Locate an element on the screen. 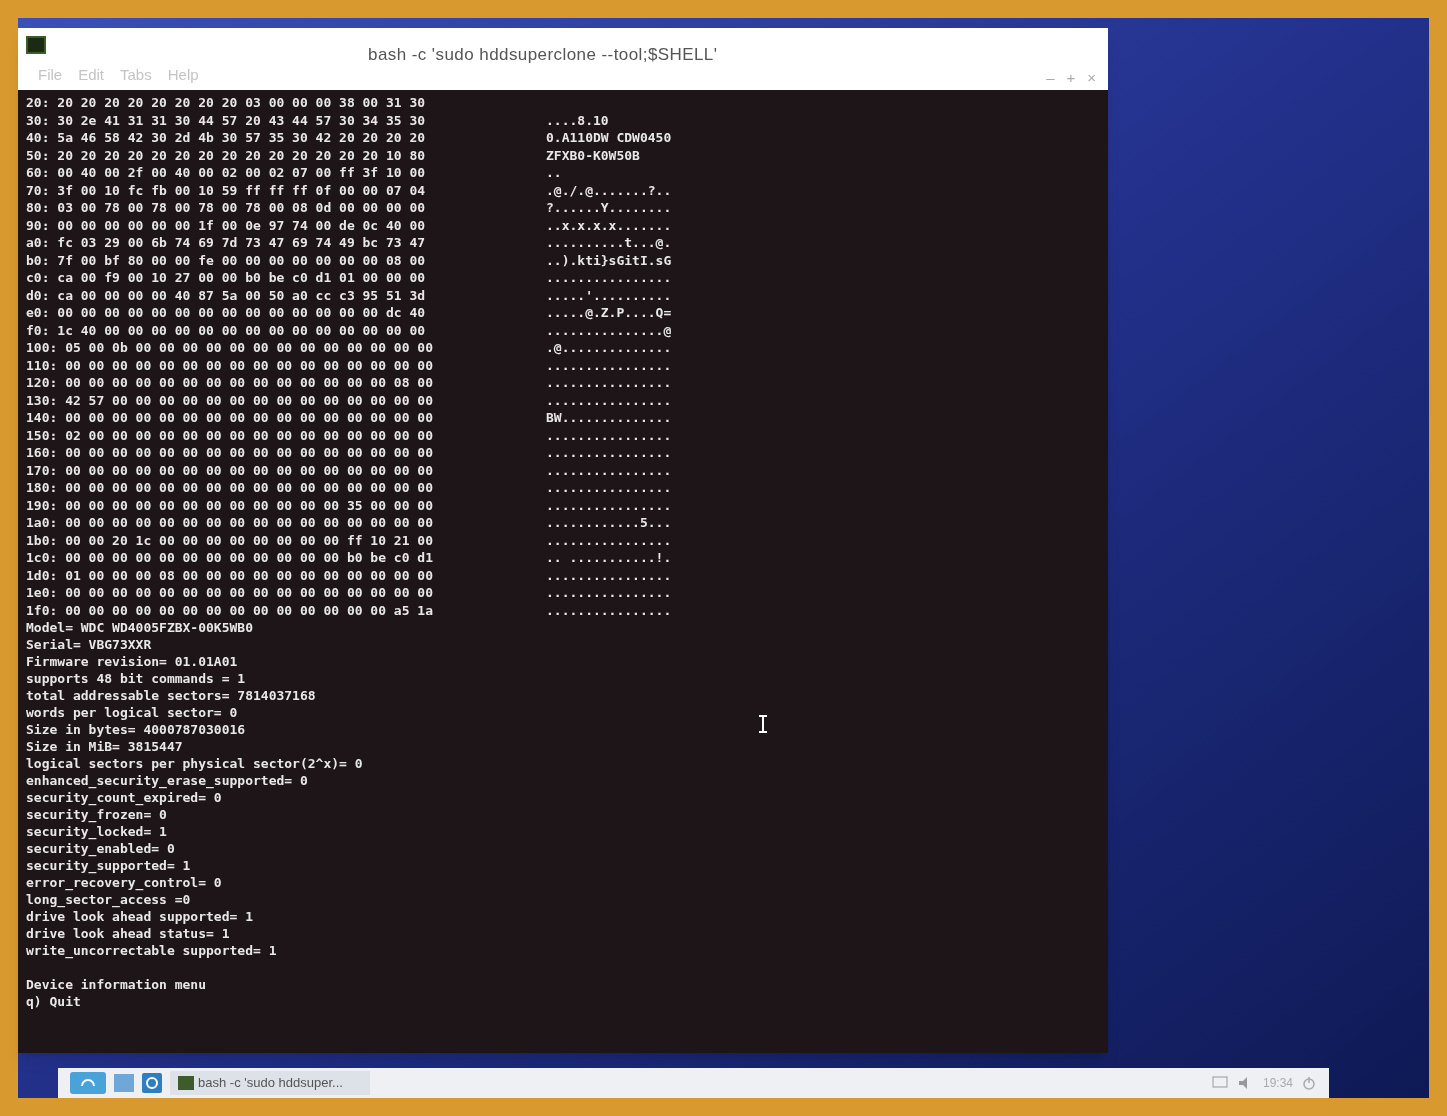 This screenshot has height=1116, width=1447. hex-line: 30: 30 2e 41 31 31 30 44 57 20 43 44 57 30 34 35 30 is located at coordinates (226, 120).